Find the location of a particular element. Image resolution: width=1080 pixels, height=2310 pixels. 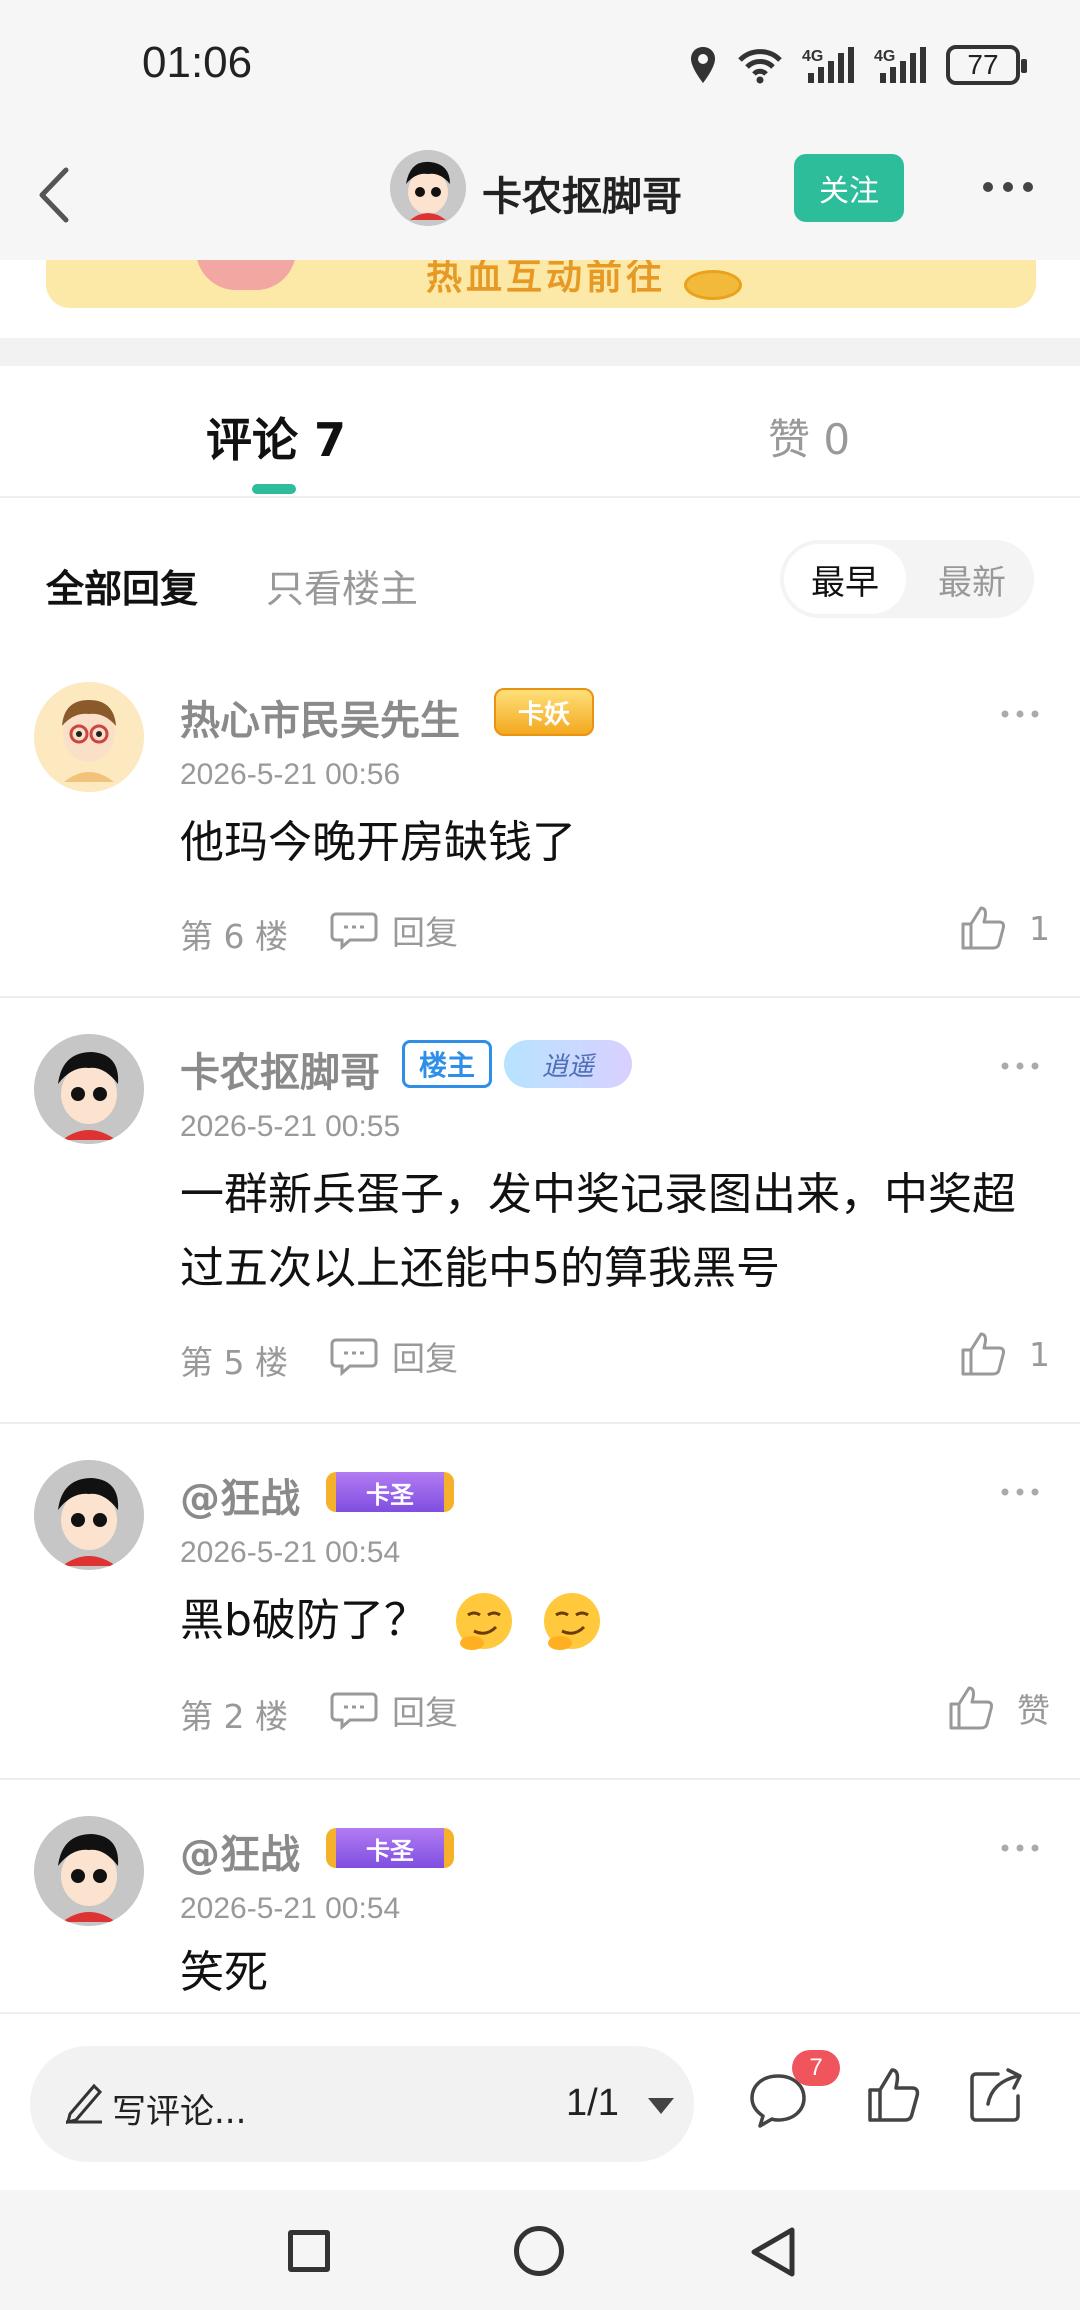

share-icon is located at coordinates (997, 2095).